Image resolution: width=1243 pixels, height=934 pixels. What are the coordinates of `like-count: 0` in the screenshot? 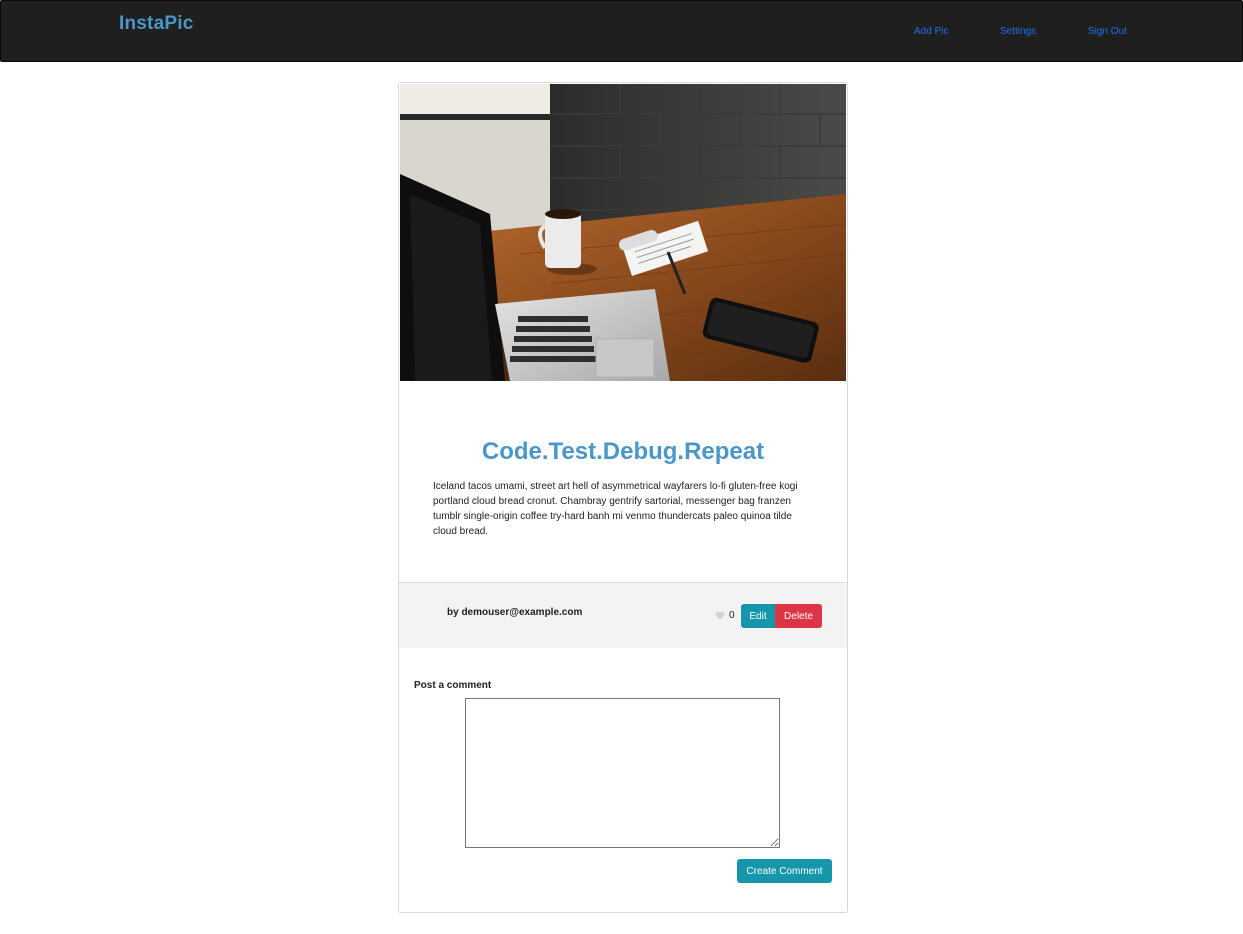 It's located at (732, 615).